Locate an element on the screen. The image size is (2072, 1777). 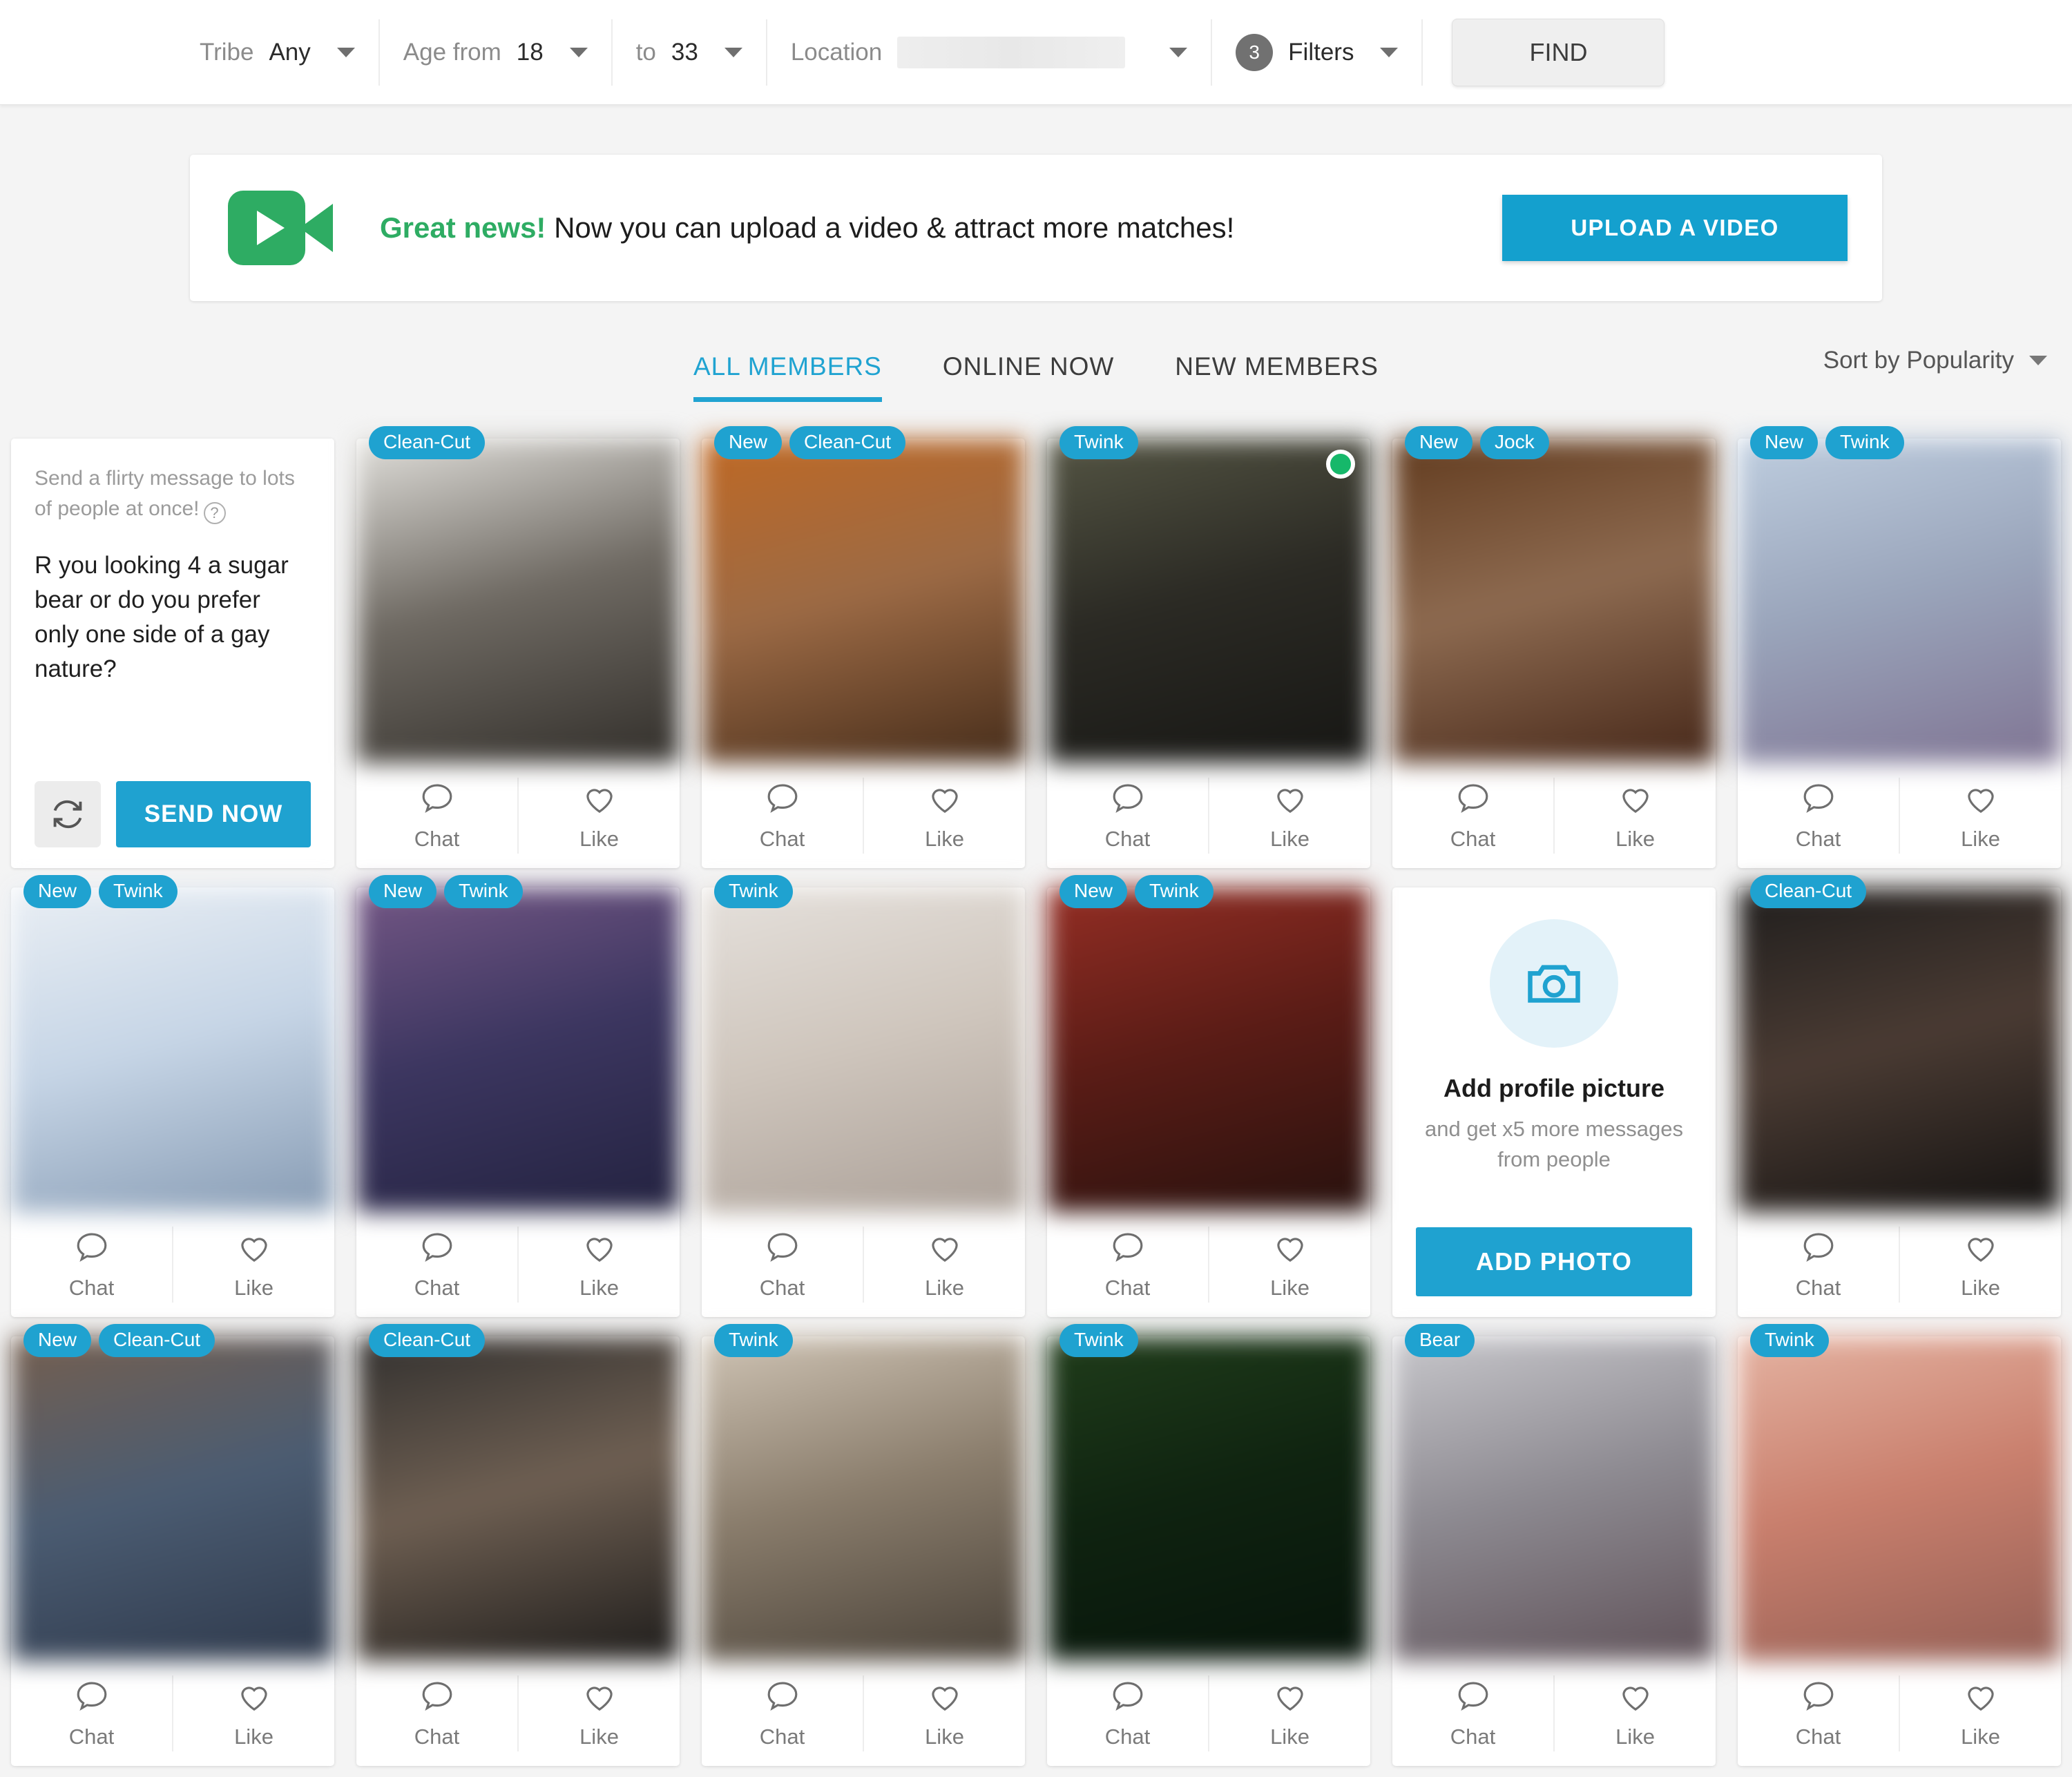
filters-count-badge: 3 is located at coordinates (1255, 52).